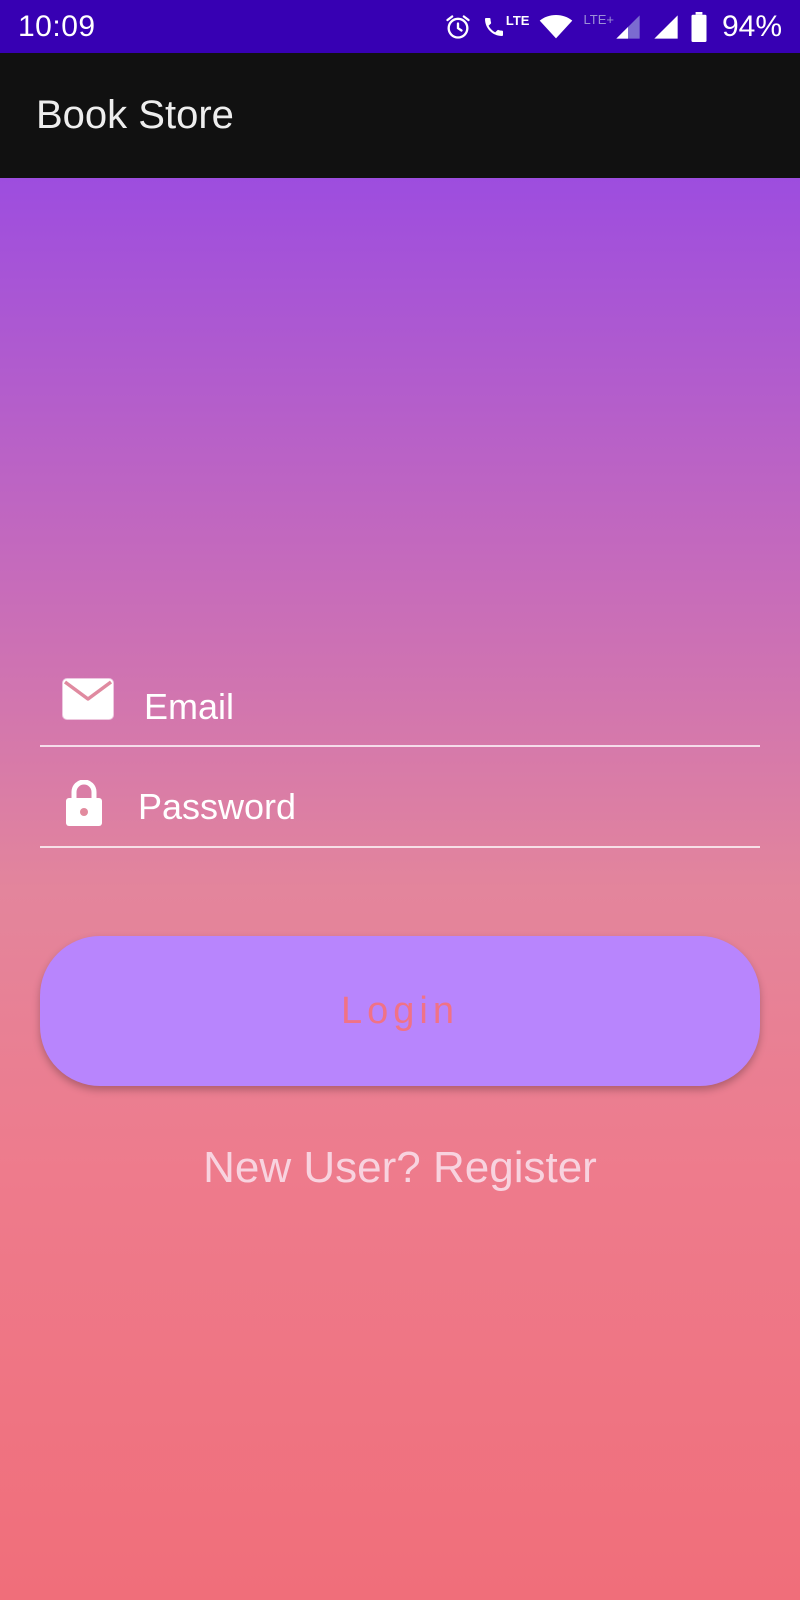 The height and width of the screenshot is (1600, 800). I want to click on lte-label: LTE, so click(517, 20).